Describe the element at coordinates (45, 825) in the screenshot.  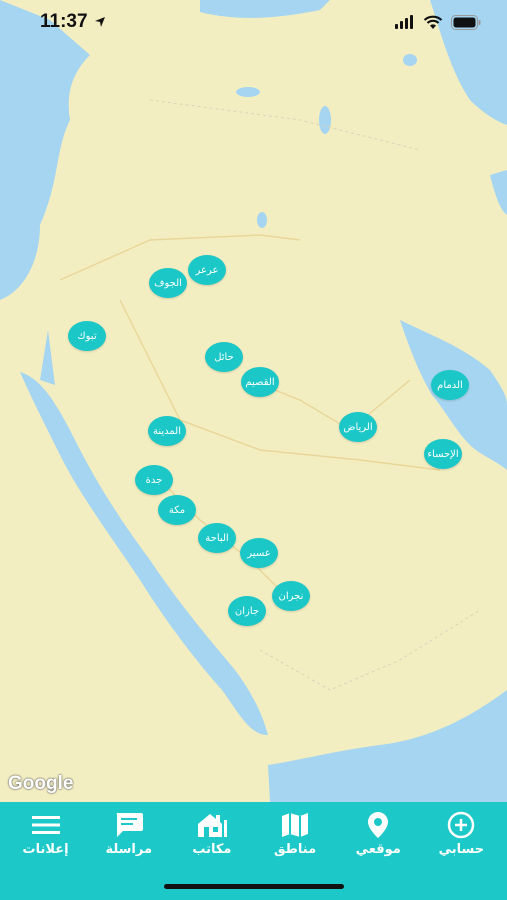
I see `menu-icon` at that location.